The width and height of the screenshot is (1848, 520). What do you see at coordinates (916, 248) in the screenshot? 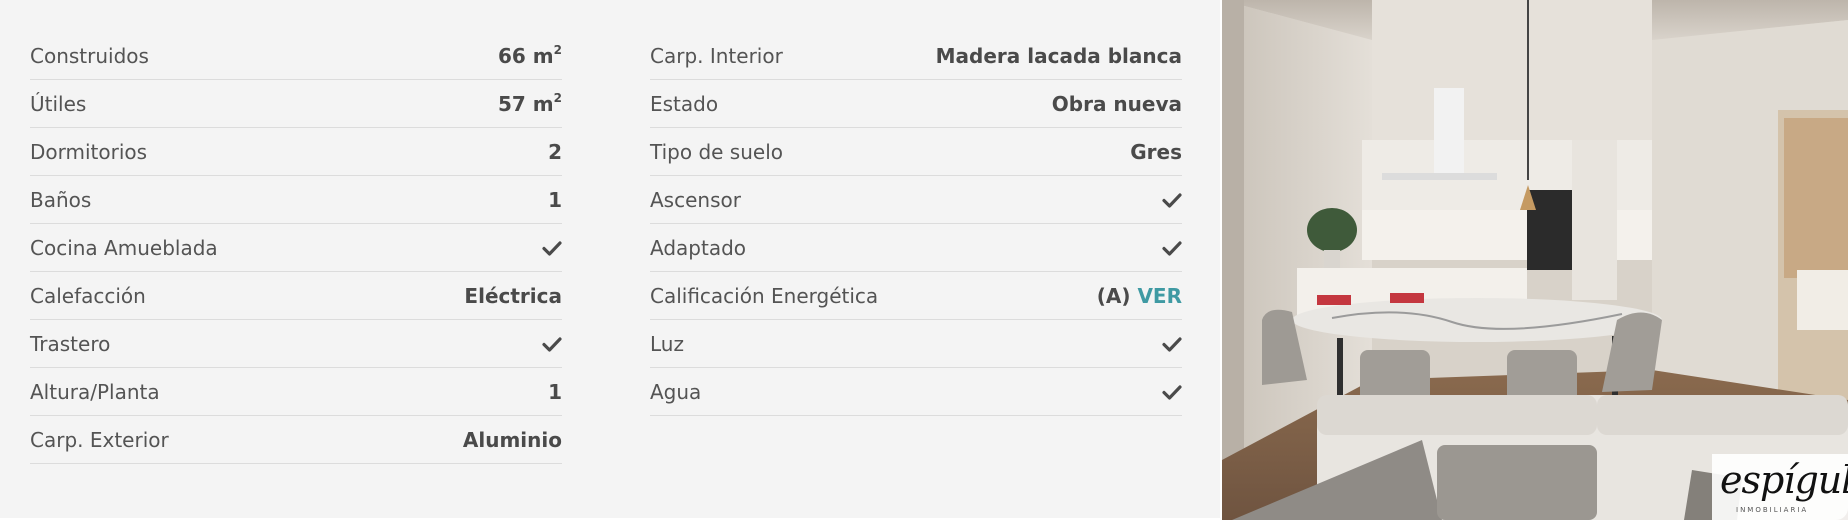
I see `feature-row: Adaptado` at bounding box center [916, 248].